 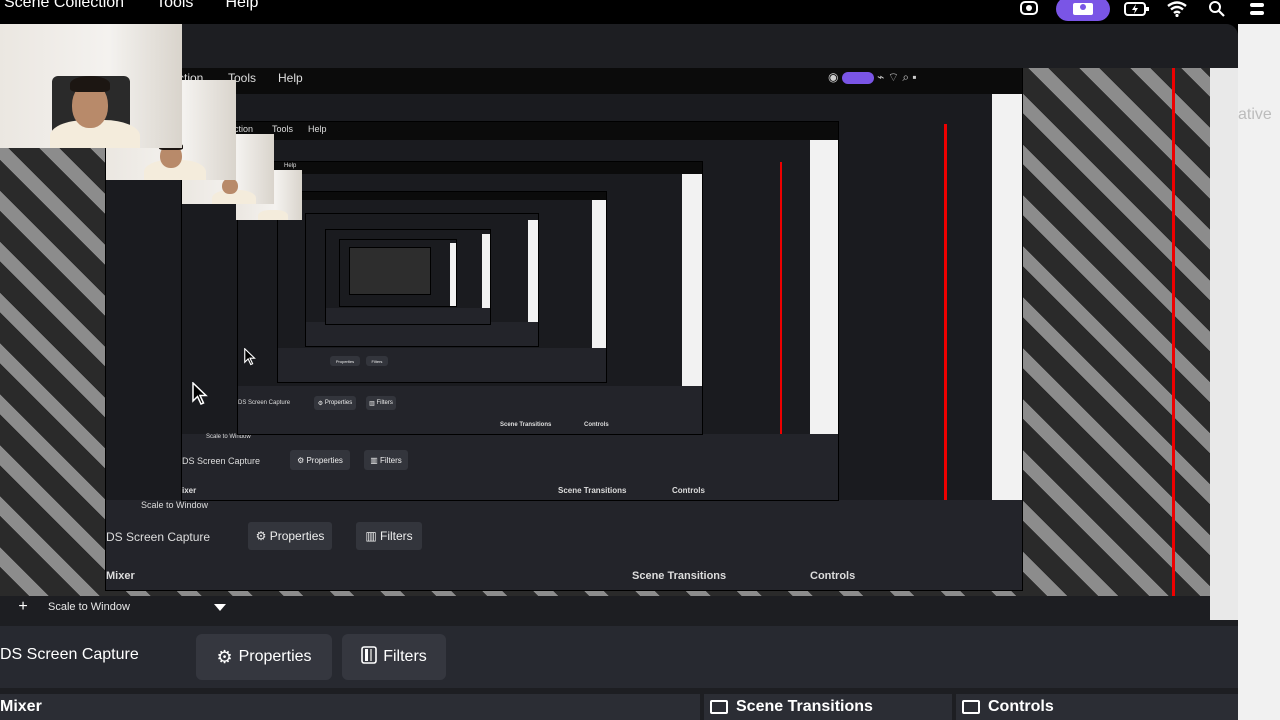 What do you see at coordinates (69, 654) in the screenshot?
I see `selected-source-name: DS Screen Capture` at bounding box center [69, 654].